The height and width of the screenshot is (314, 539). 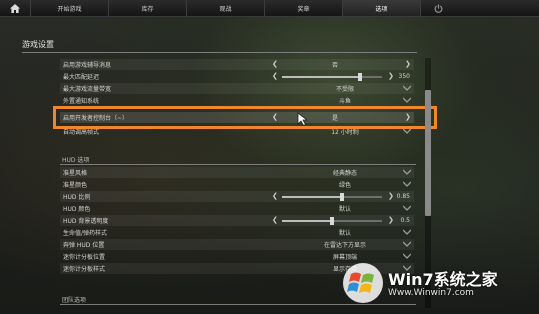 What do you see at coordinates (81, 77) in the screenshot?
I see `setting-label: 最大匹配延迟` at bounding box center [81, 77].